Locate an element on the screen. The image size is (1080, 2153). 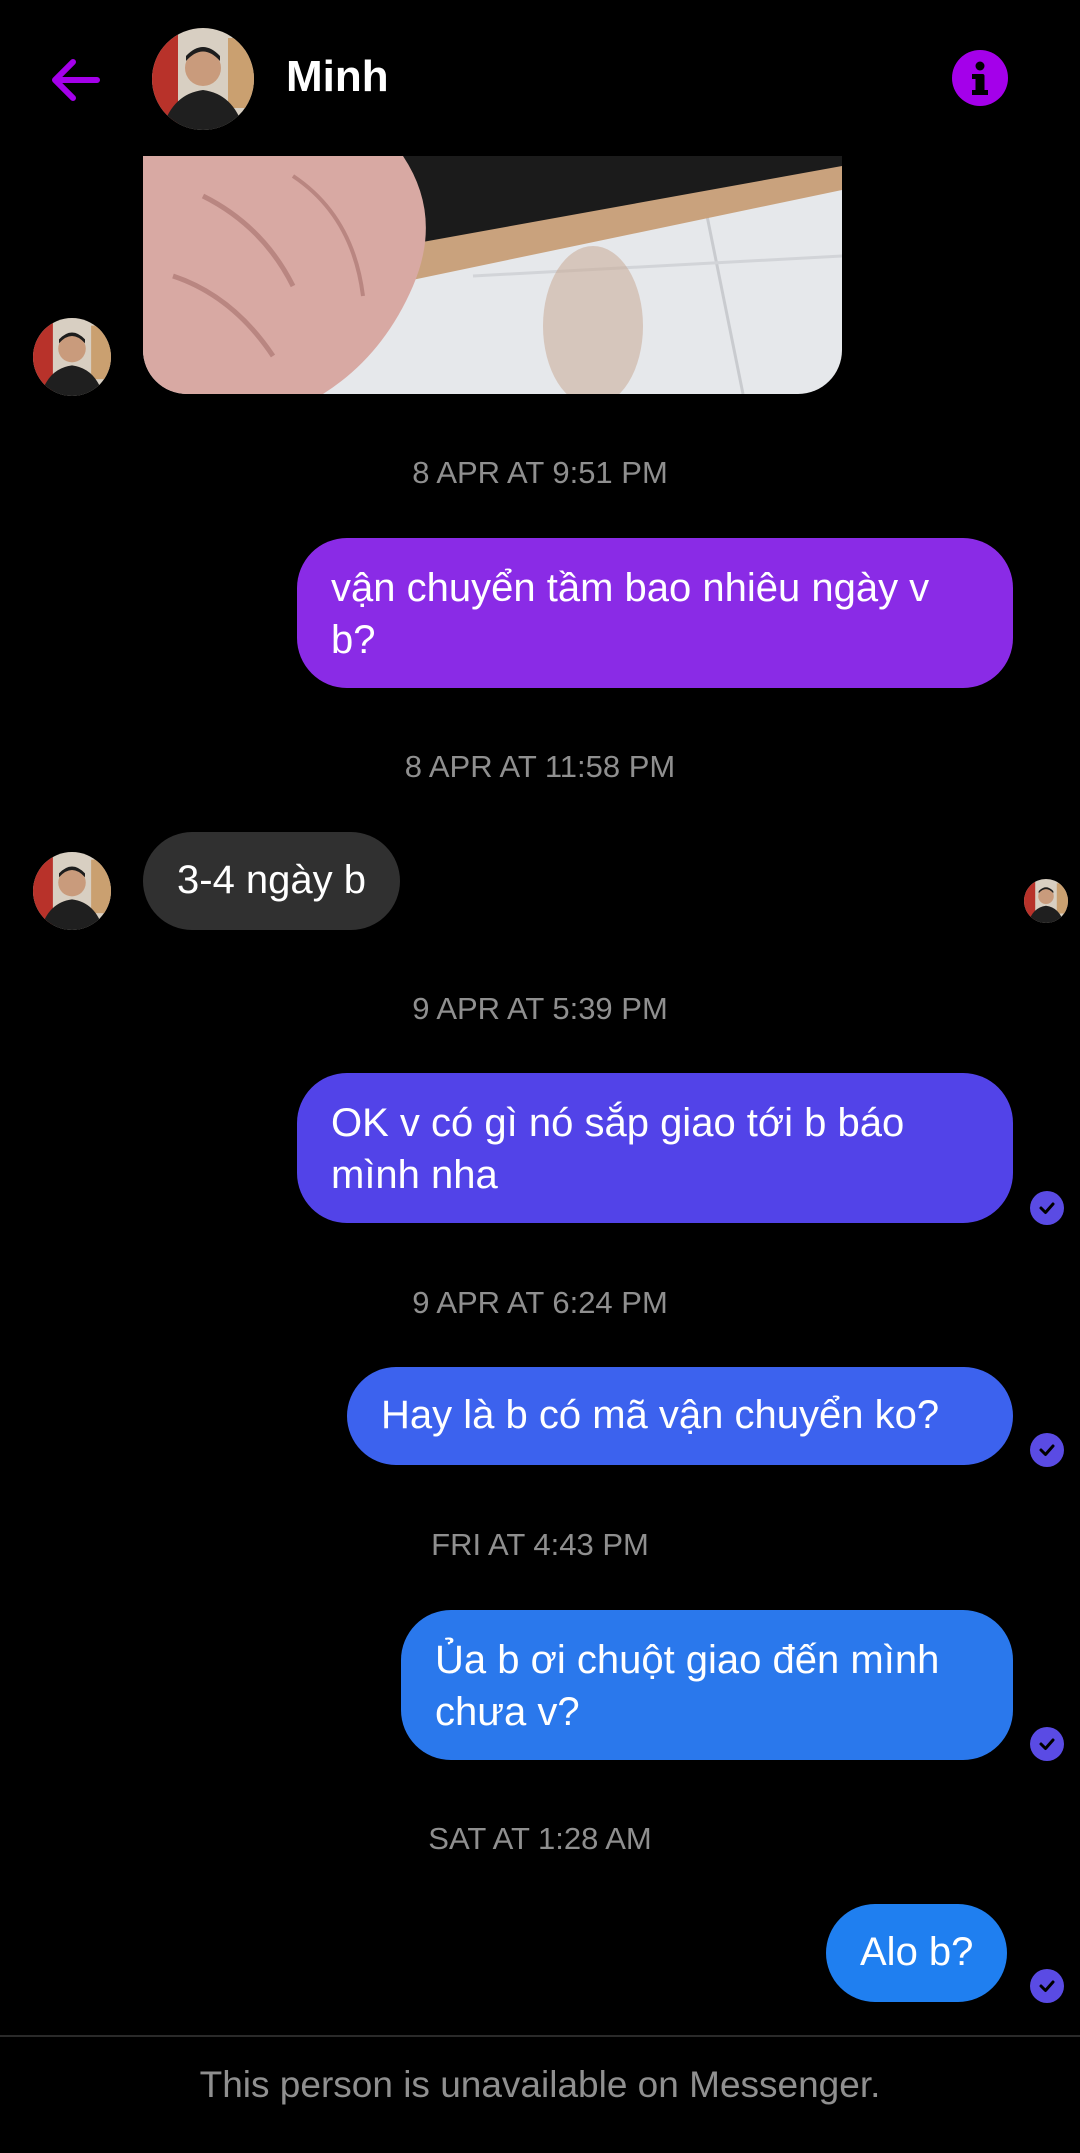
info-button is located at coordinates (980, 78).